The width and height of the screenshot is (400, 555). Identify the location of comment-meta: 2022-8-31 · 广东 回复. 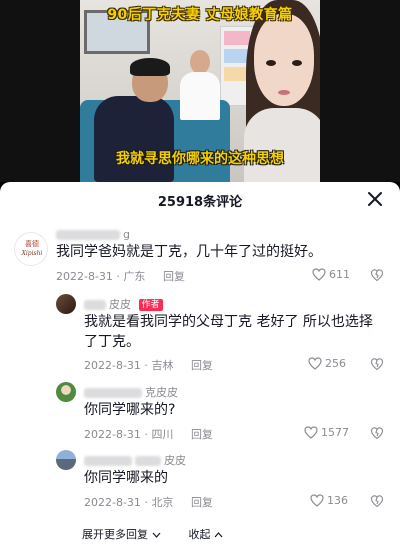
(120, 276).